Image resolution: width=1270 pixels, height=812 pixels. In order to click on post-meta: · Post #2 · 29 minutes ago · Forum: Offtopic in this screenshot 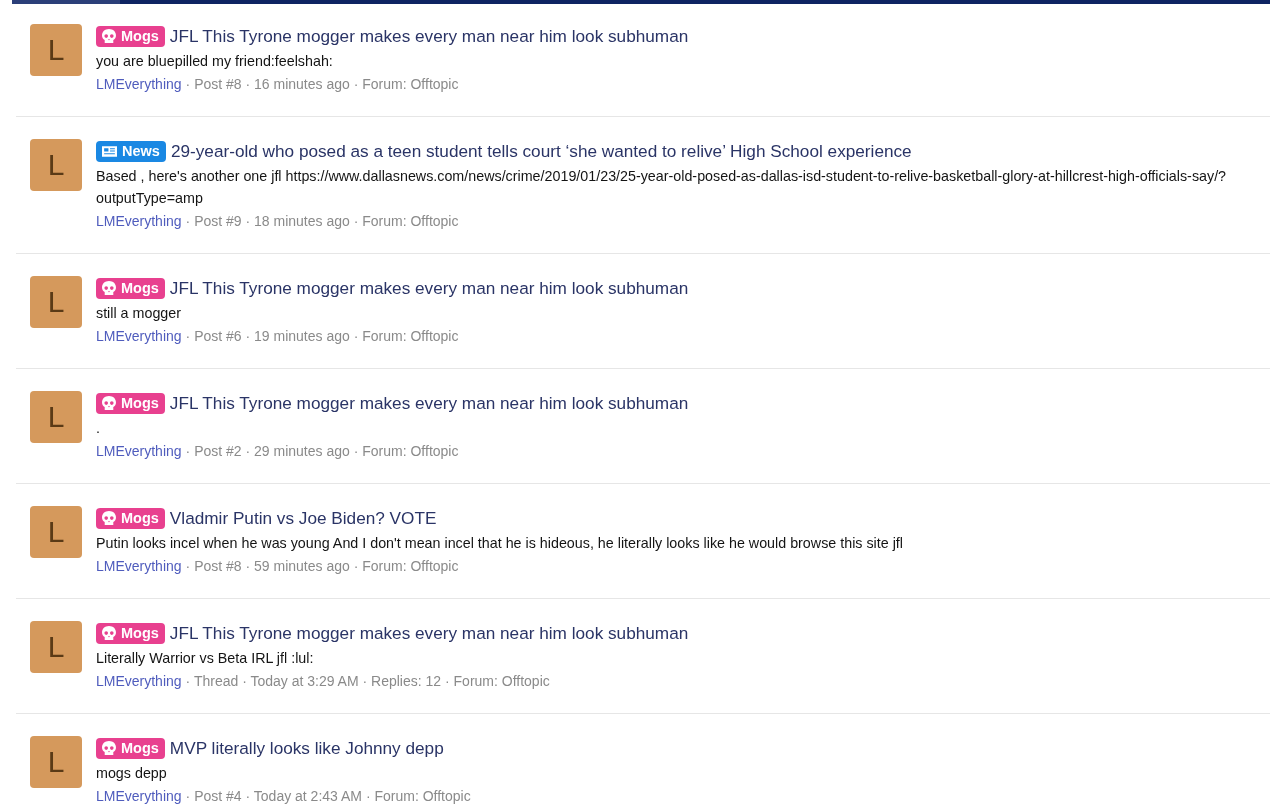, I will do `click(322, 451)`.